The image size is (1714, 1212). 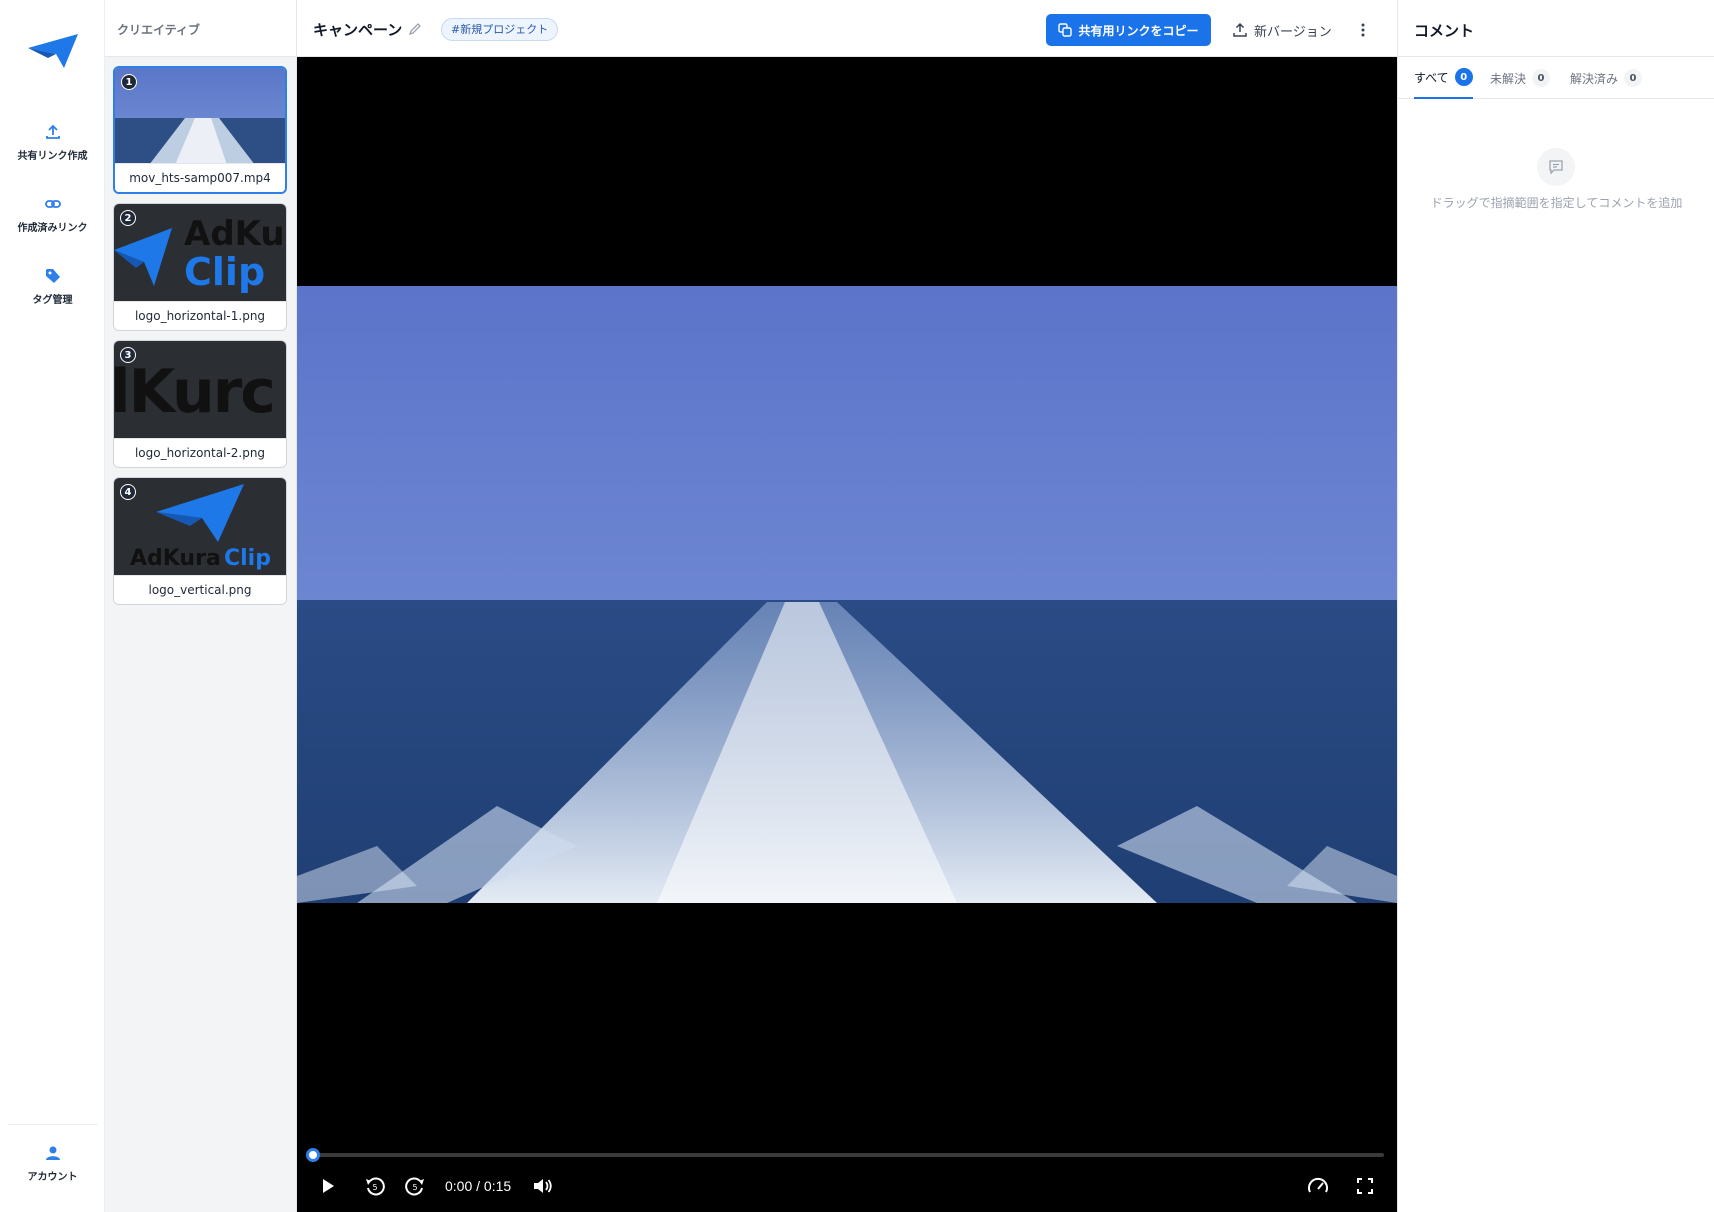 I want to click on thumbnail-logo-text: AdKur, so click(x=235, y=234).